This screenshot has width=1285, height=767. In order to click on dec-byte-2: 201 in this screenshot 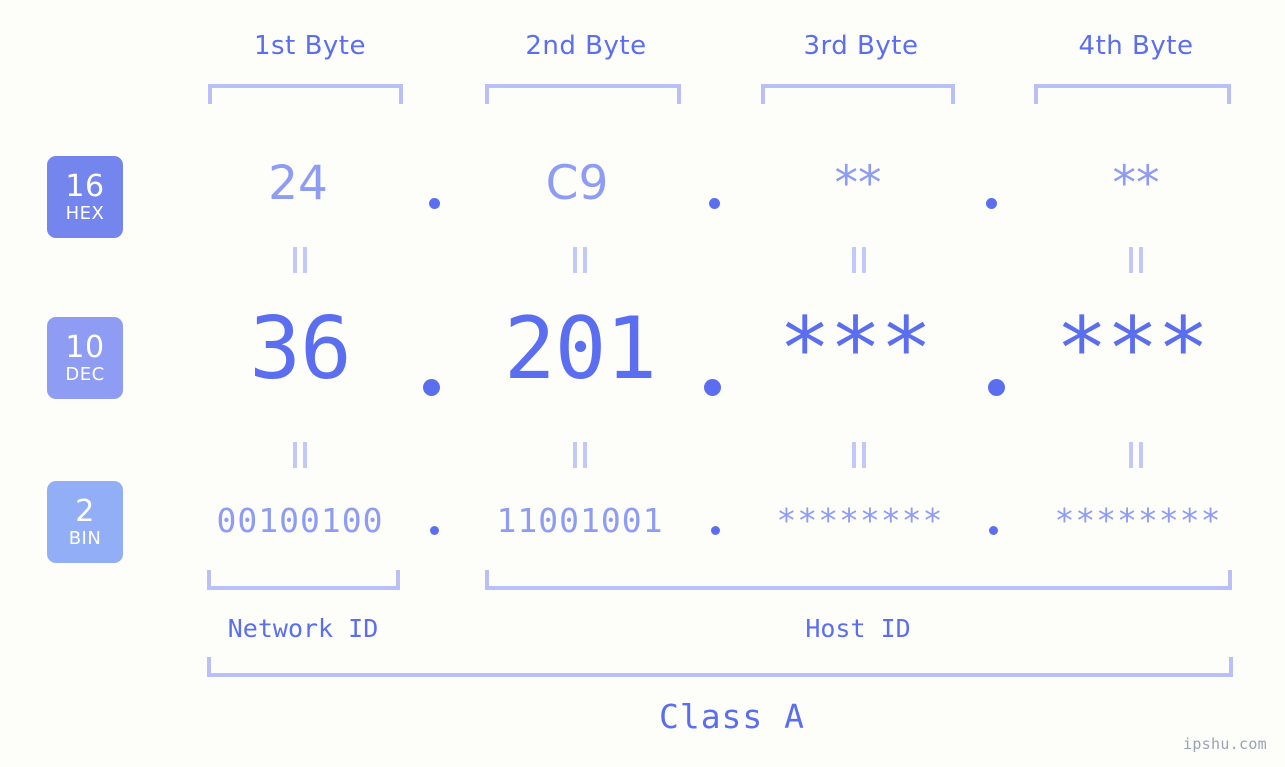, I will do `click(580, 349)`.